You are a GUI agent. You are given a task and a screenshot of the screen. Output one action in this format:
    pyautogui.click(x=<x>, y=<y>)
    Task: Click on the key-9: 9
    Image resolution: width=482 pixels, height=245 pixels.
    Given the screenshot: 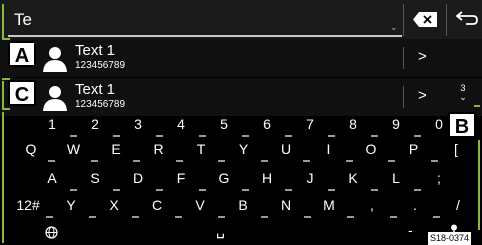 What is the action you would take?
    pyautogui.click(x=396, y=124)
    